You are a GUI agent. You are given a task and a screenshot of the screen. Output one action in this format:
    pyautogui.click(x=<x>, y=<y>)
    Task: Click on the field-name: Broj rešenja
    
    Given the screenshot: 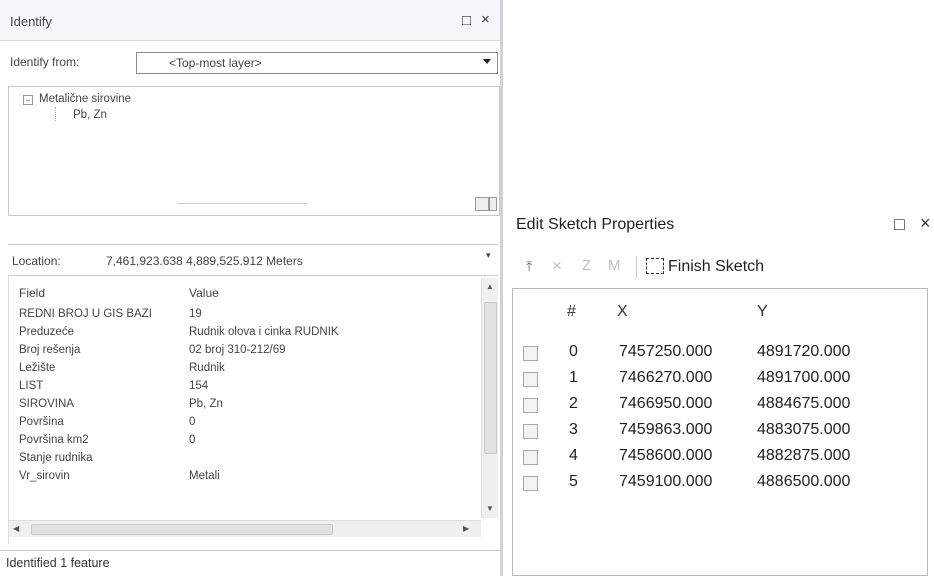 What is the action you would take?
    pyautogui.click(x=50, y=350)
    